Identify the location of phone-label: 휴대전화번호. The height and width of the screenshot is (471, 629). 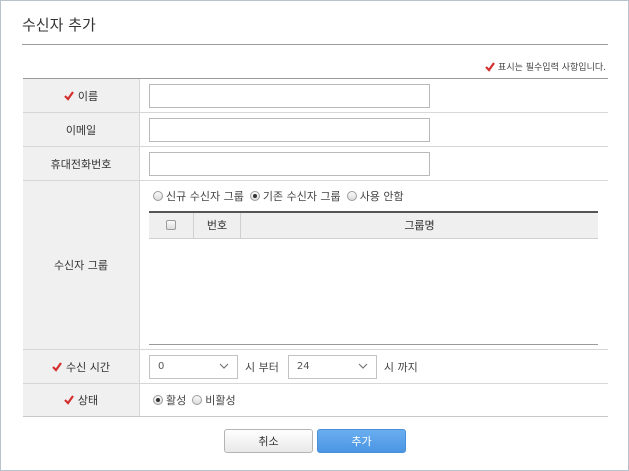
(81, 163).